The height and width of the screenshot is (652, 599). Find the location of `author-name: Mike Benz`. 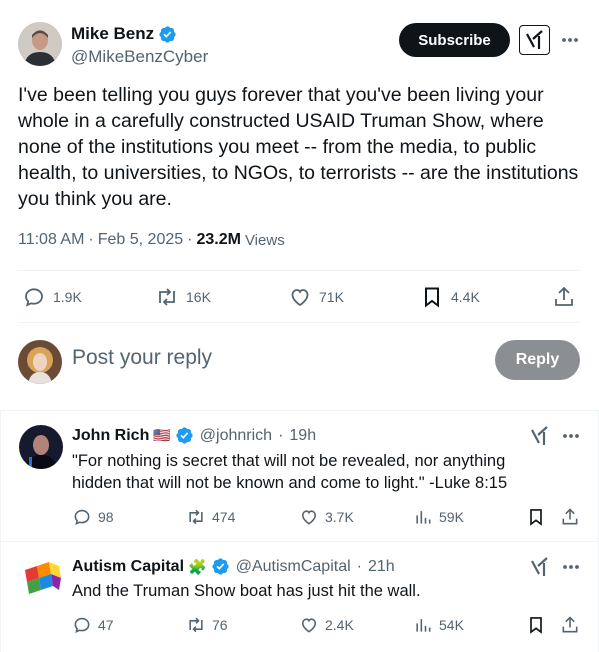

author-name: Mike Benz is located at coordinates (124, 34).